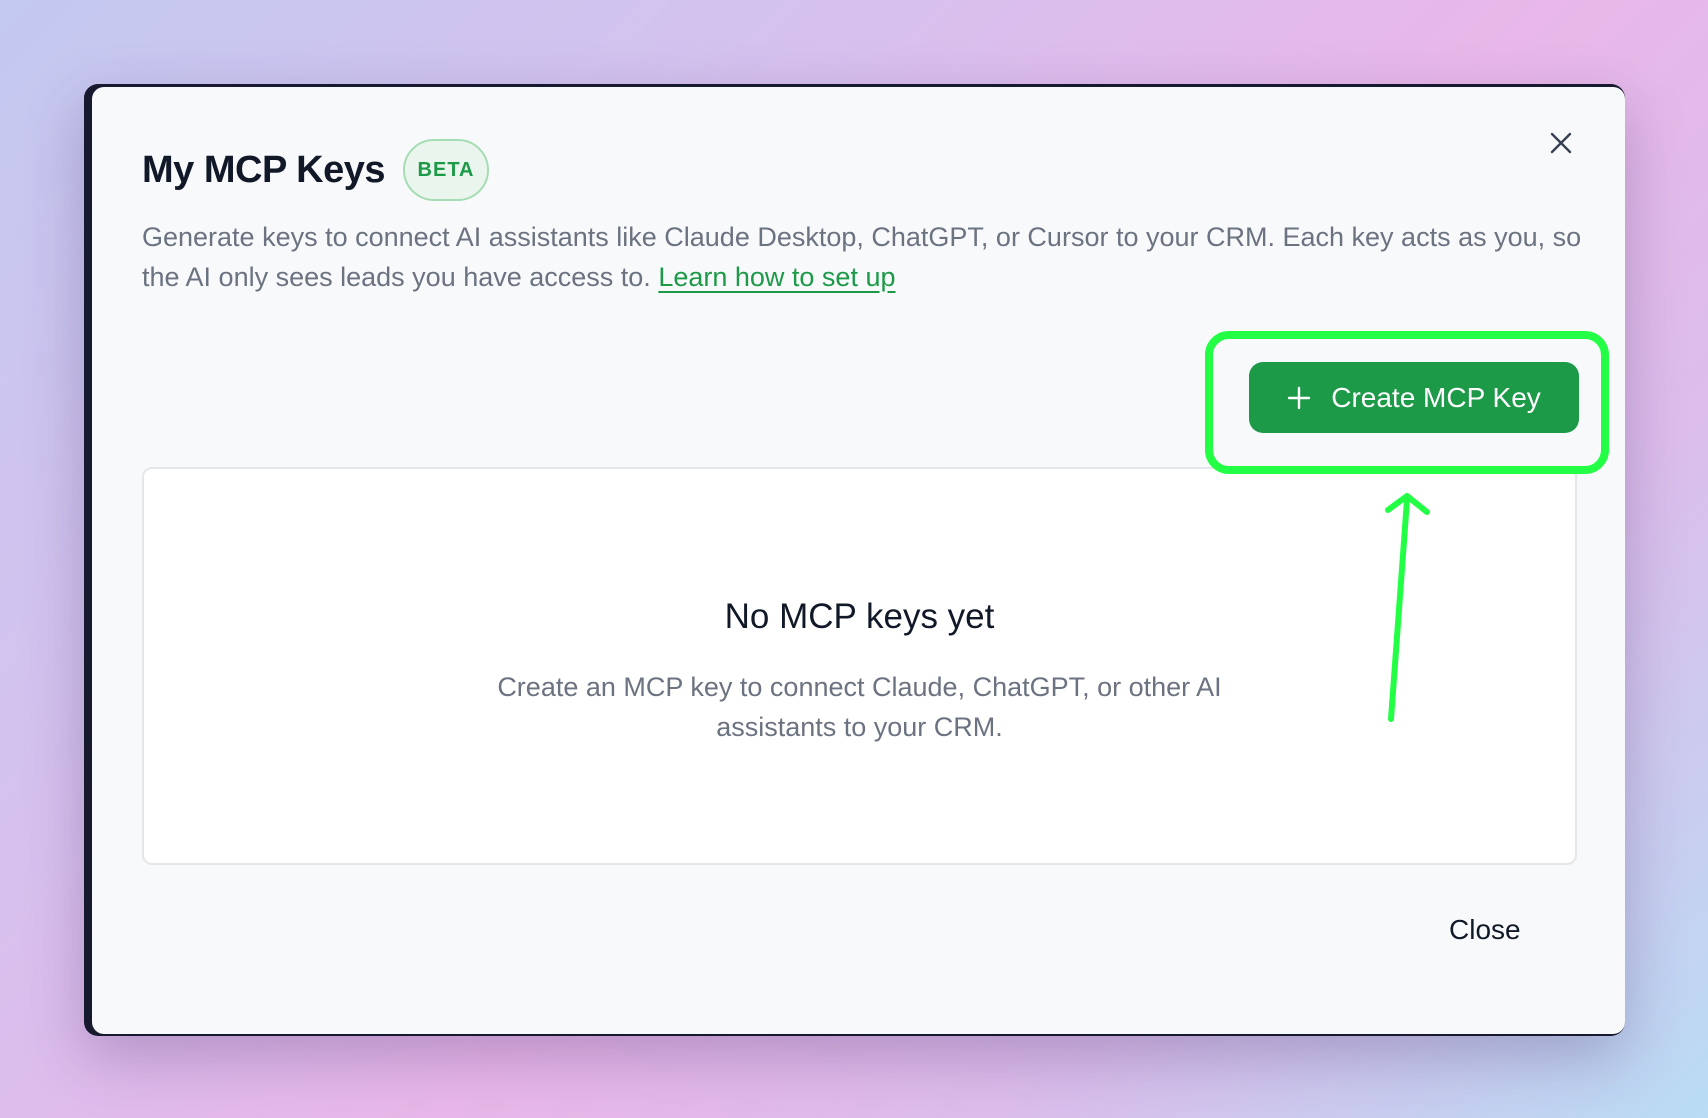 The width and height of the screenshot is (1708, 1118). I want to click on close-icon, so click(1561, 143).